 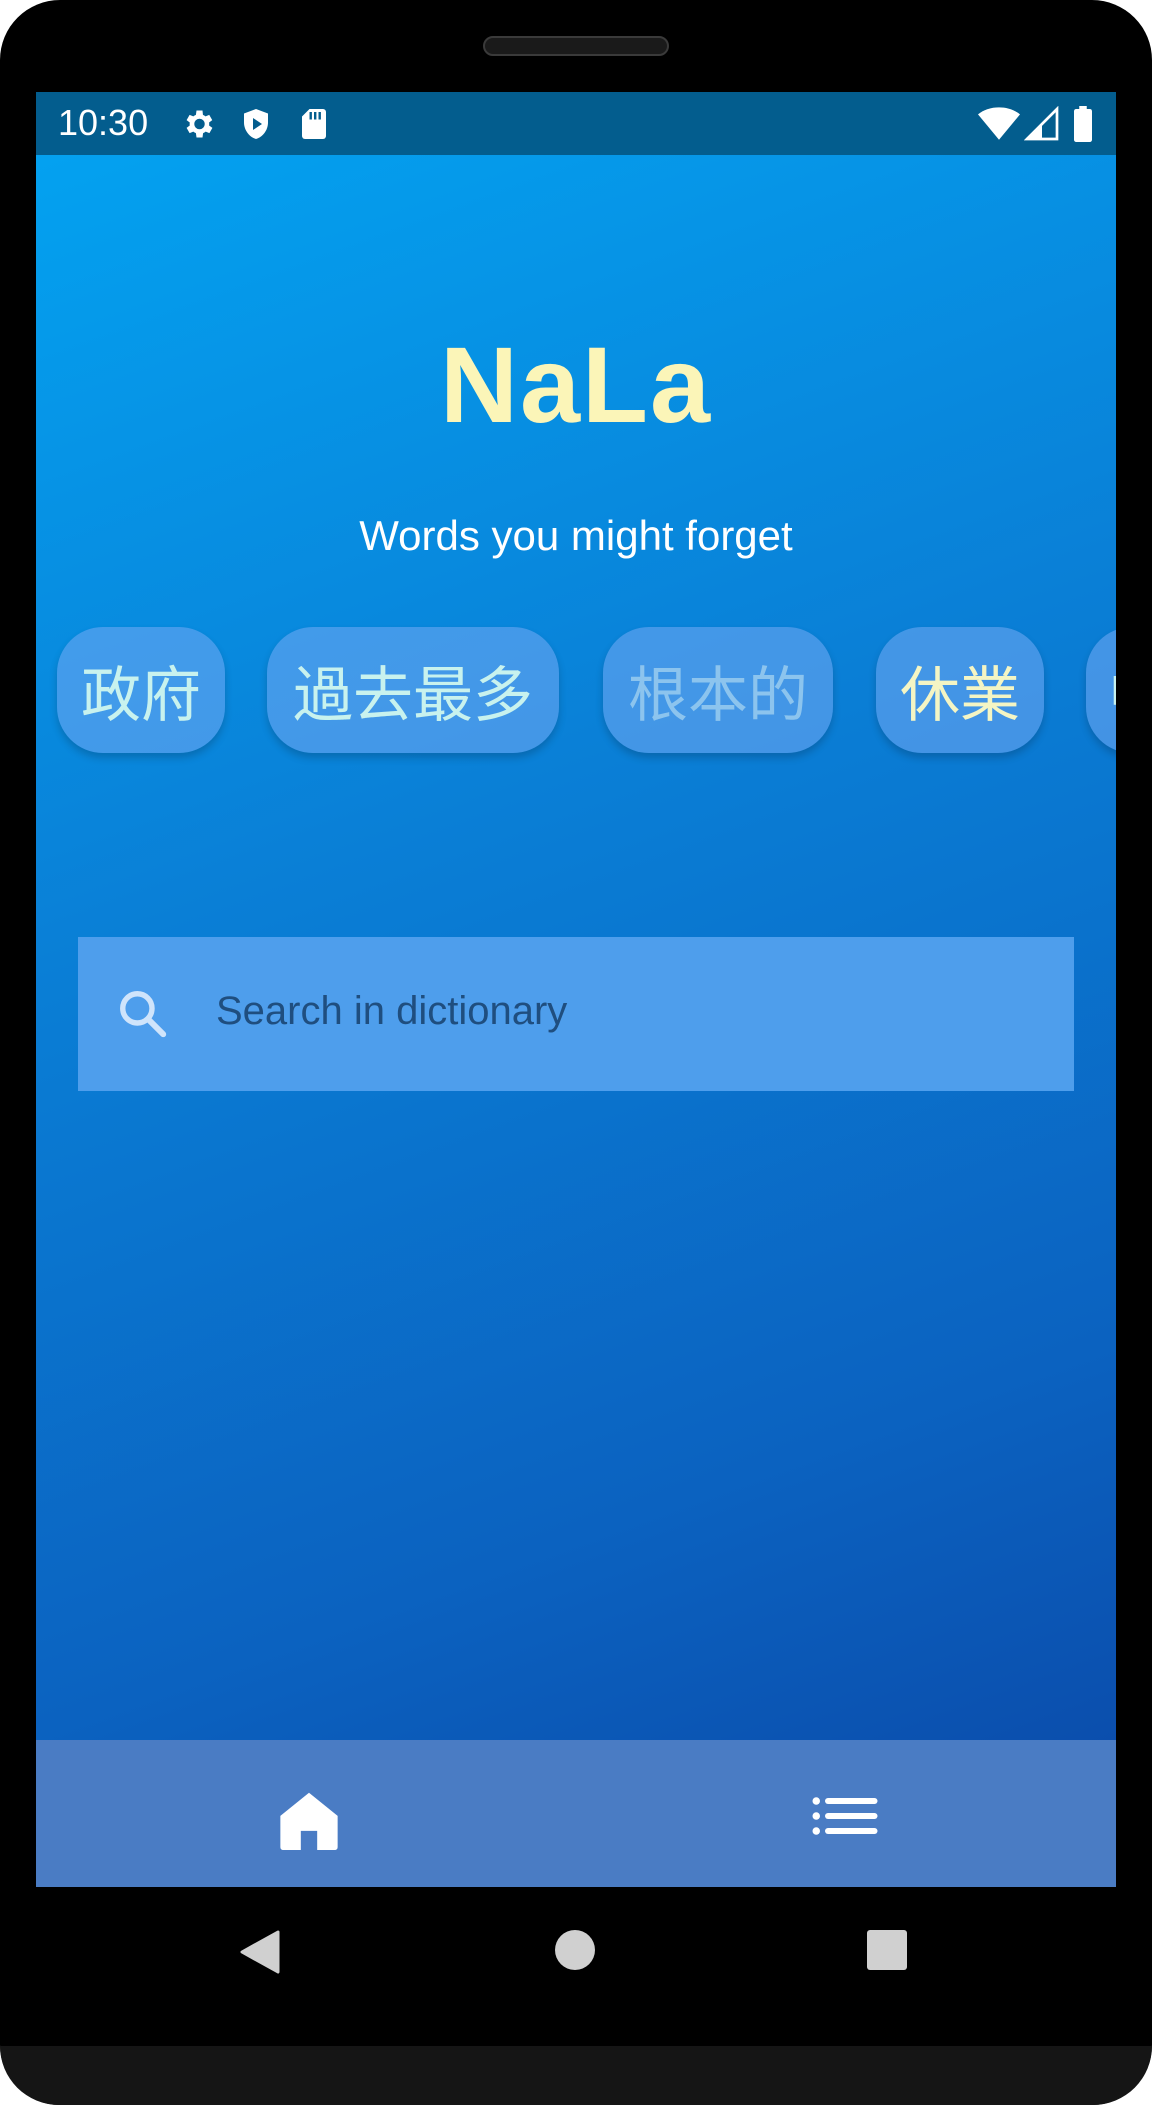 What do you see at coordinates (718, 695) in the screenshot?
I see `word-chip-text: 根本的` at bounding box center [718, 695].